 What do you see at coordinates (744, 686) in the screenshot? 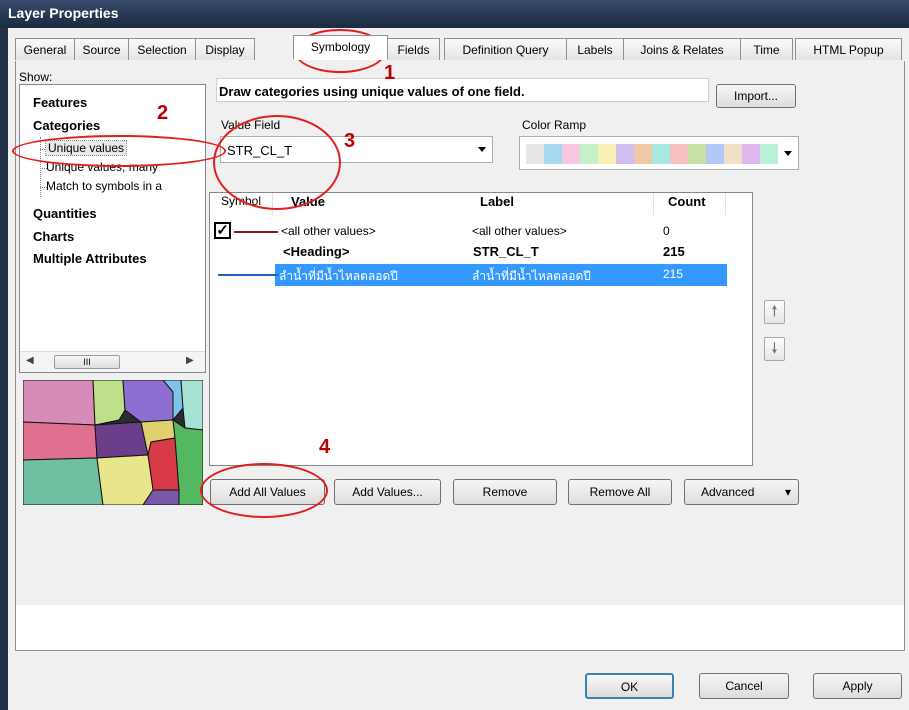
I see `cancel-button: Cancel` at bounding box center [744, 686].